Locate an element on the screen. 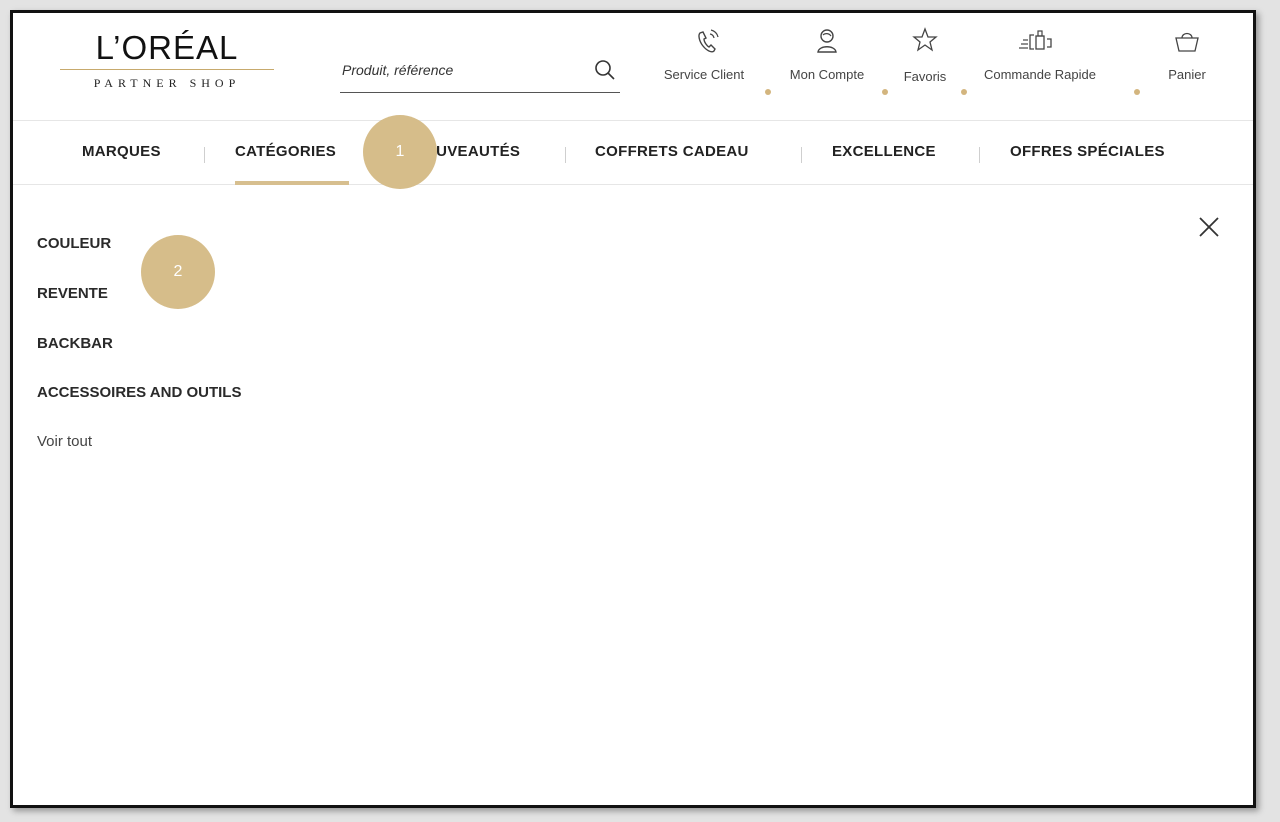 The height and width of the screenshot is (822, 1280). phone-icon is located at coordinates (708, 41).